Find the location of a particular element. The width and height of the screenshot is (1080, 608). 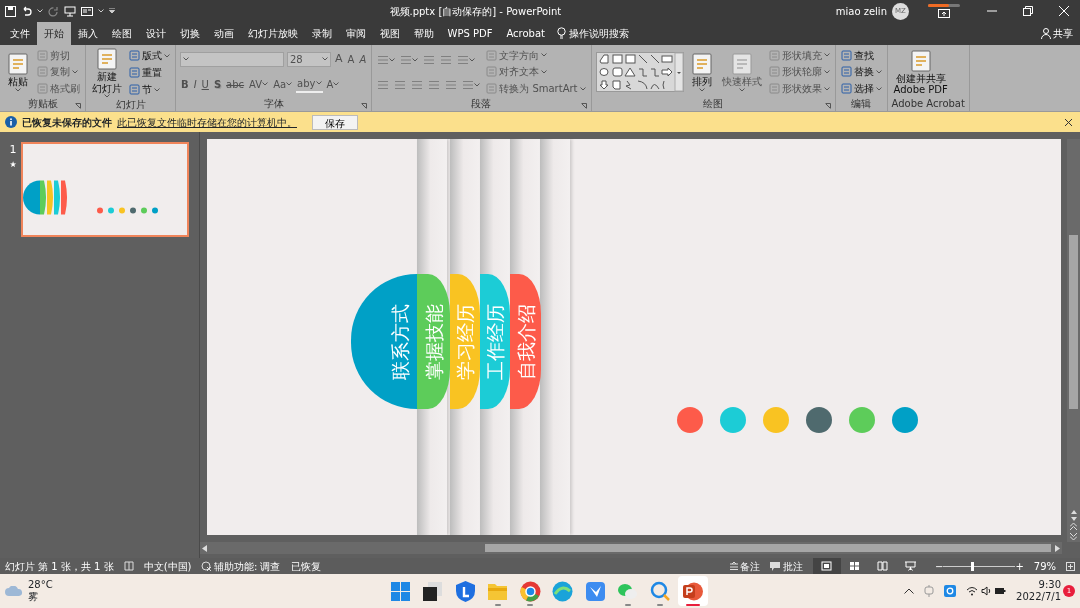

share-button: 共享 is located at coordinates (1056, 33).